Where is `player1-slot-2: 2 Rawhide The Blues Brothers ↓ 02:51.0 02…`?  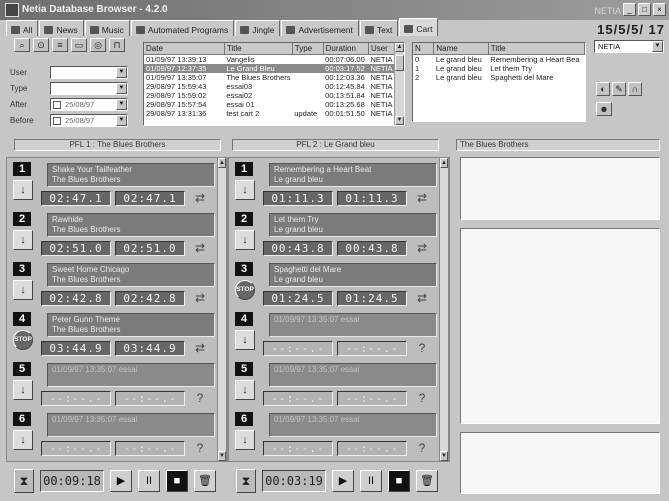
player1-slot-2: 2 Rawhide The Blues Brothers ↓ 02:51.0 02… is located at coordinates (112, 235).